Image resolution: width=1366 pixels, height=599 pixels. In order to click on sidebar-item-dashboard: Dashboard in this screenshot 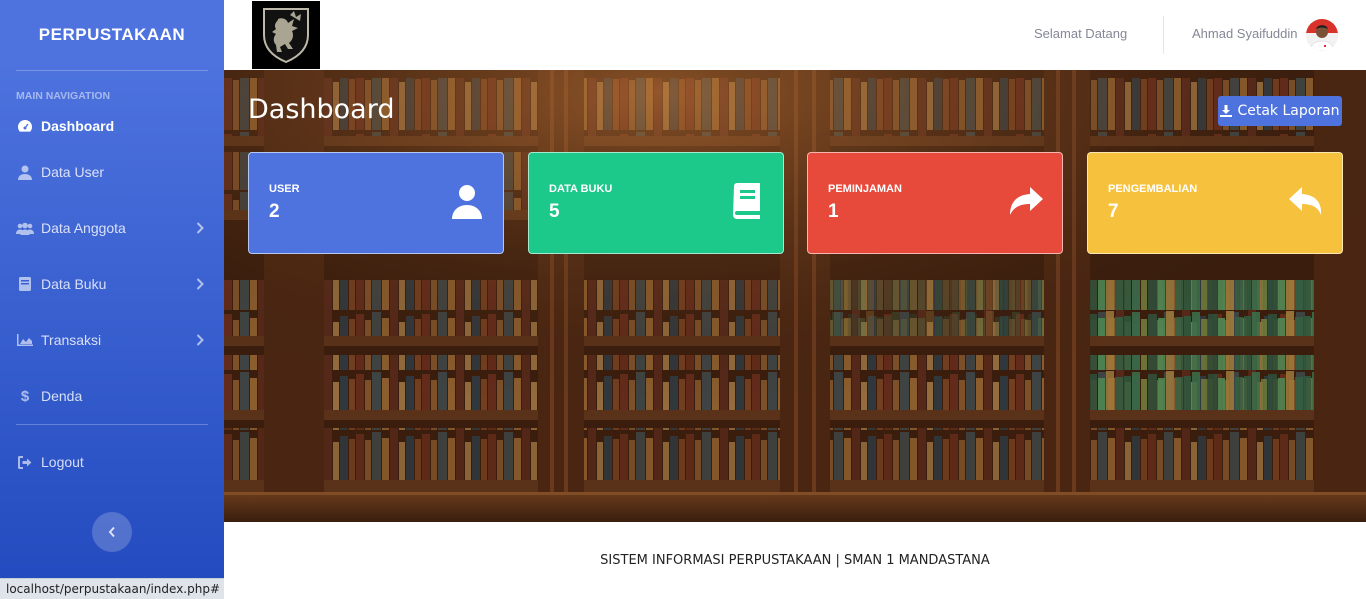, I will do `click(112, 126)`.